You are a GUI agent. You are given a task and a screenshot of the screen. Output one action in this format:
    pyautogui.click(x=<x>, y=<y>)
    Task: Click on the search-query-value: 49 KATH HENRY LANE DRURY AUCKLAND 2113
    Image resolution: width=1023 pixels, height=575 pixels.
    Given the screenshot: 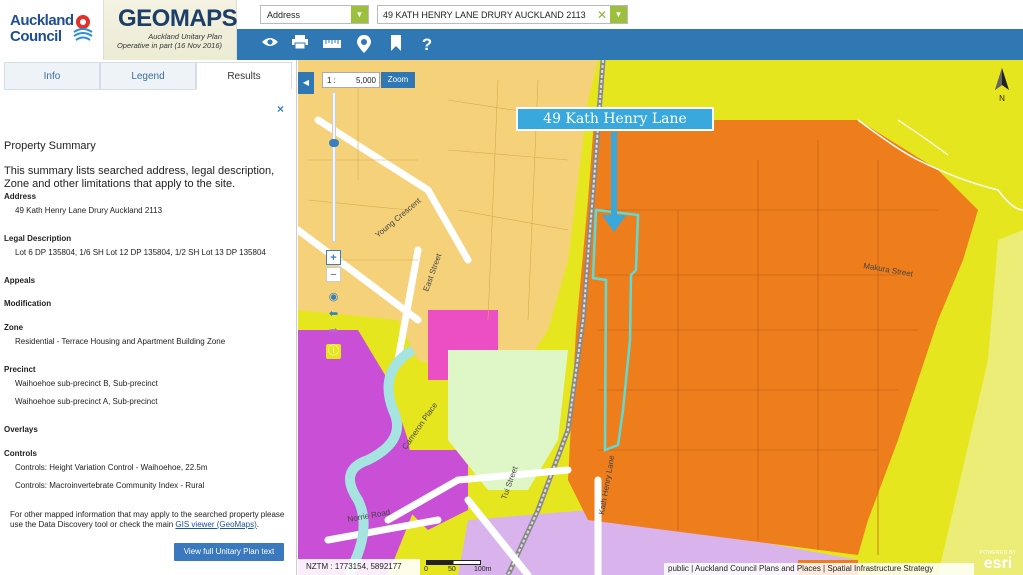 What is the action you would take?
    pyautogui.click(x=484, y=15)
    